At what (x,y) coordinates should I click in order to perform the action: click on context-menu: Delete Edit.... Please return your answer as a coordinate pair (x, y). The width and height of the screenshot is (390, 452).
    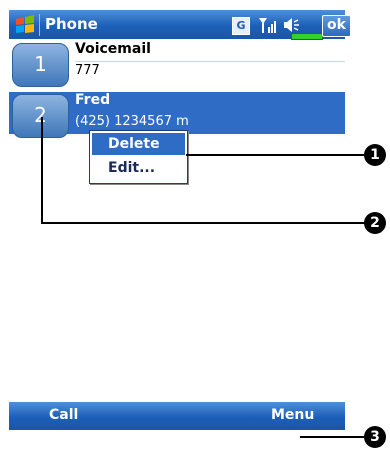
    Looking at the image, I should click on (138, 157).